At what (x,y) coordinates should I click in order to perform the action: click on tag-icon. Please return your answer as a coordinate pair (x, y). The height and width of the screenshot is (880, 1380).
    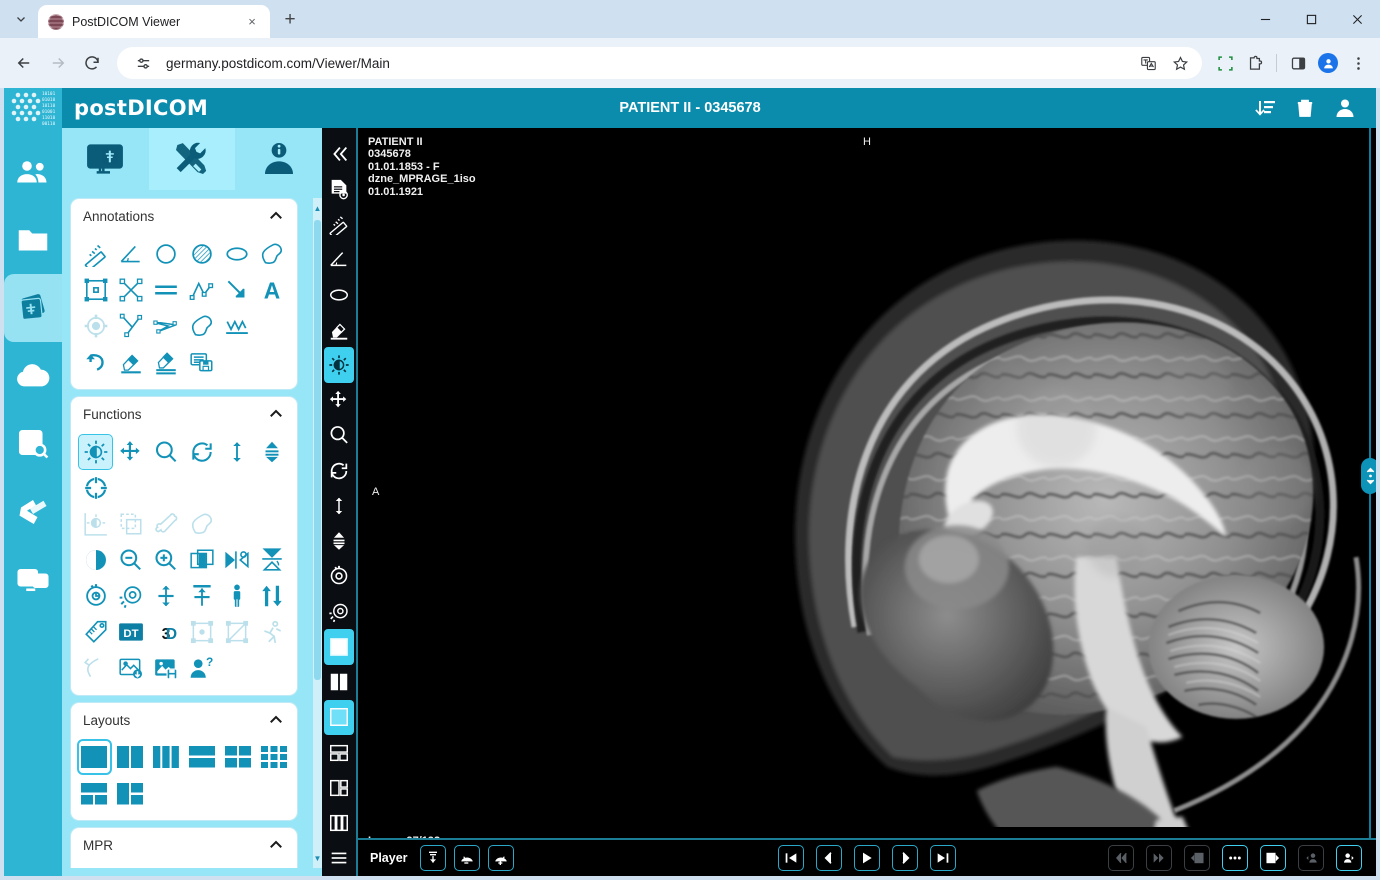
    Looking at the image, I should click on (95, 632).